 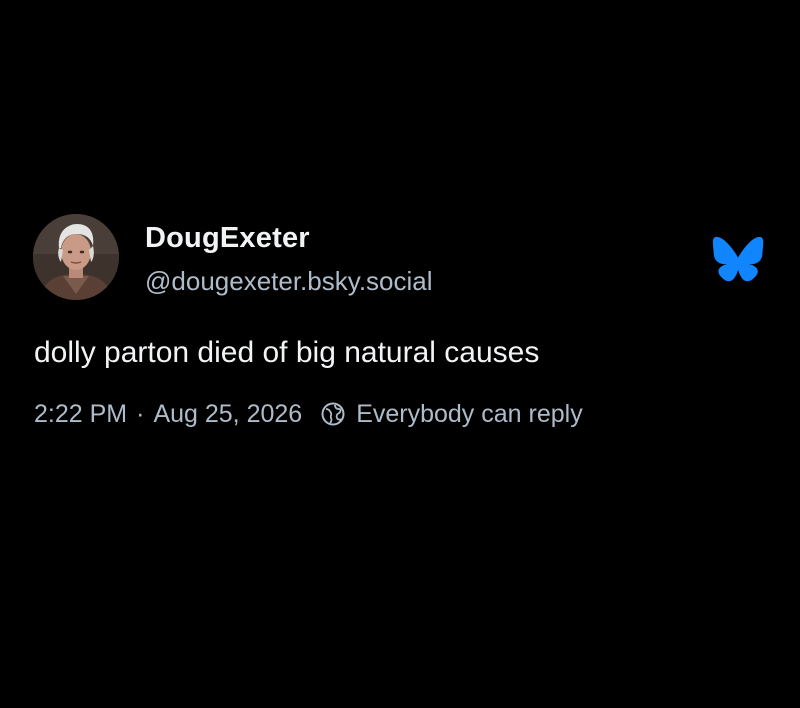 What do you see at coordinates (287, 352) in the screenshot?
I see `post-text: dolly parton died of big natural causes` at bounding box center [287, 352].